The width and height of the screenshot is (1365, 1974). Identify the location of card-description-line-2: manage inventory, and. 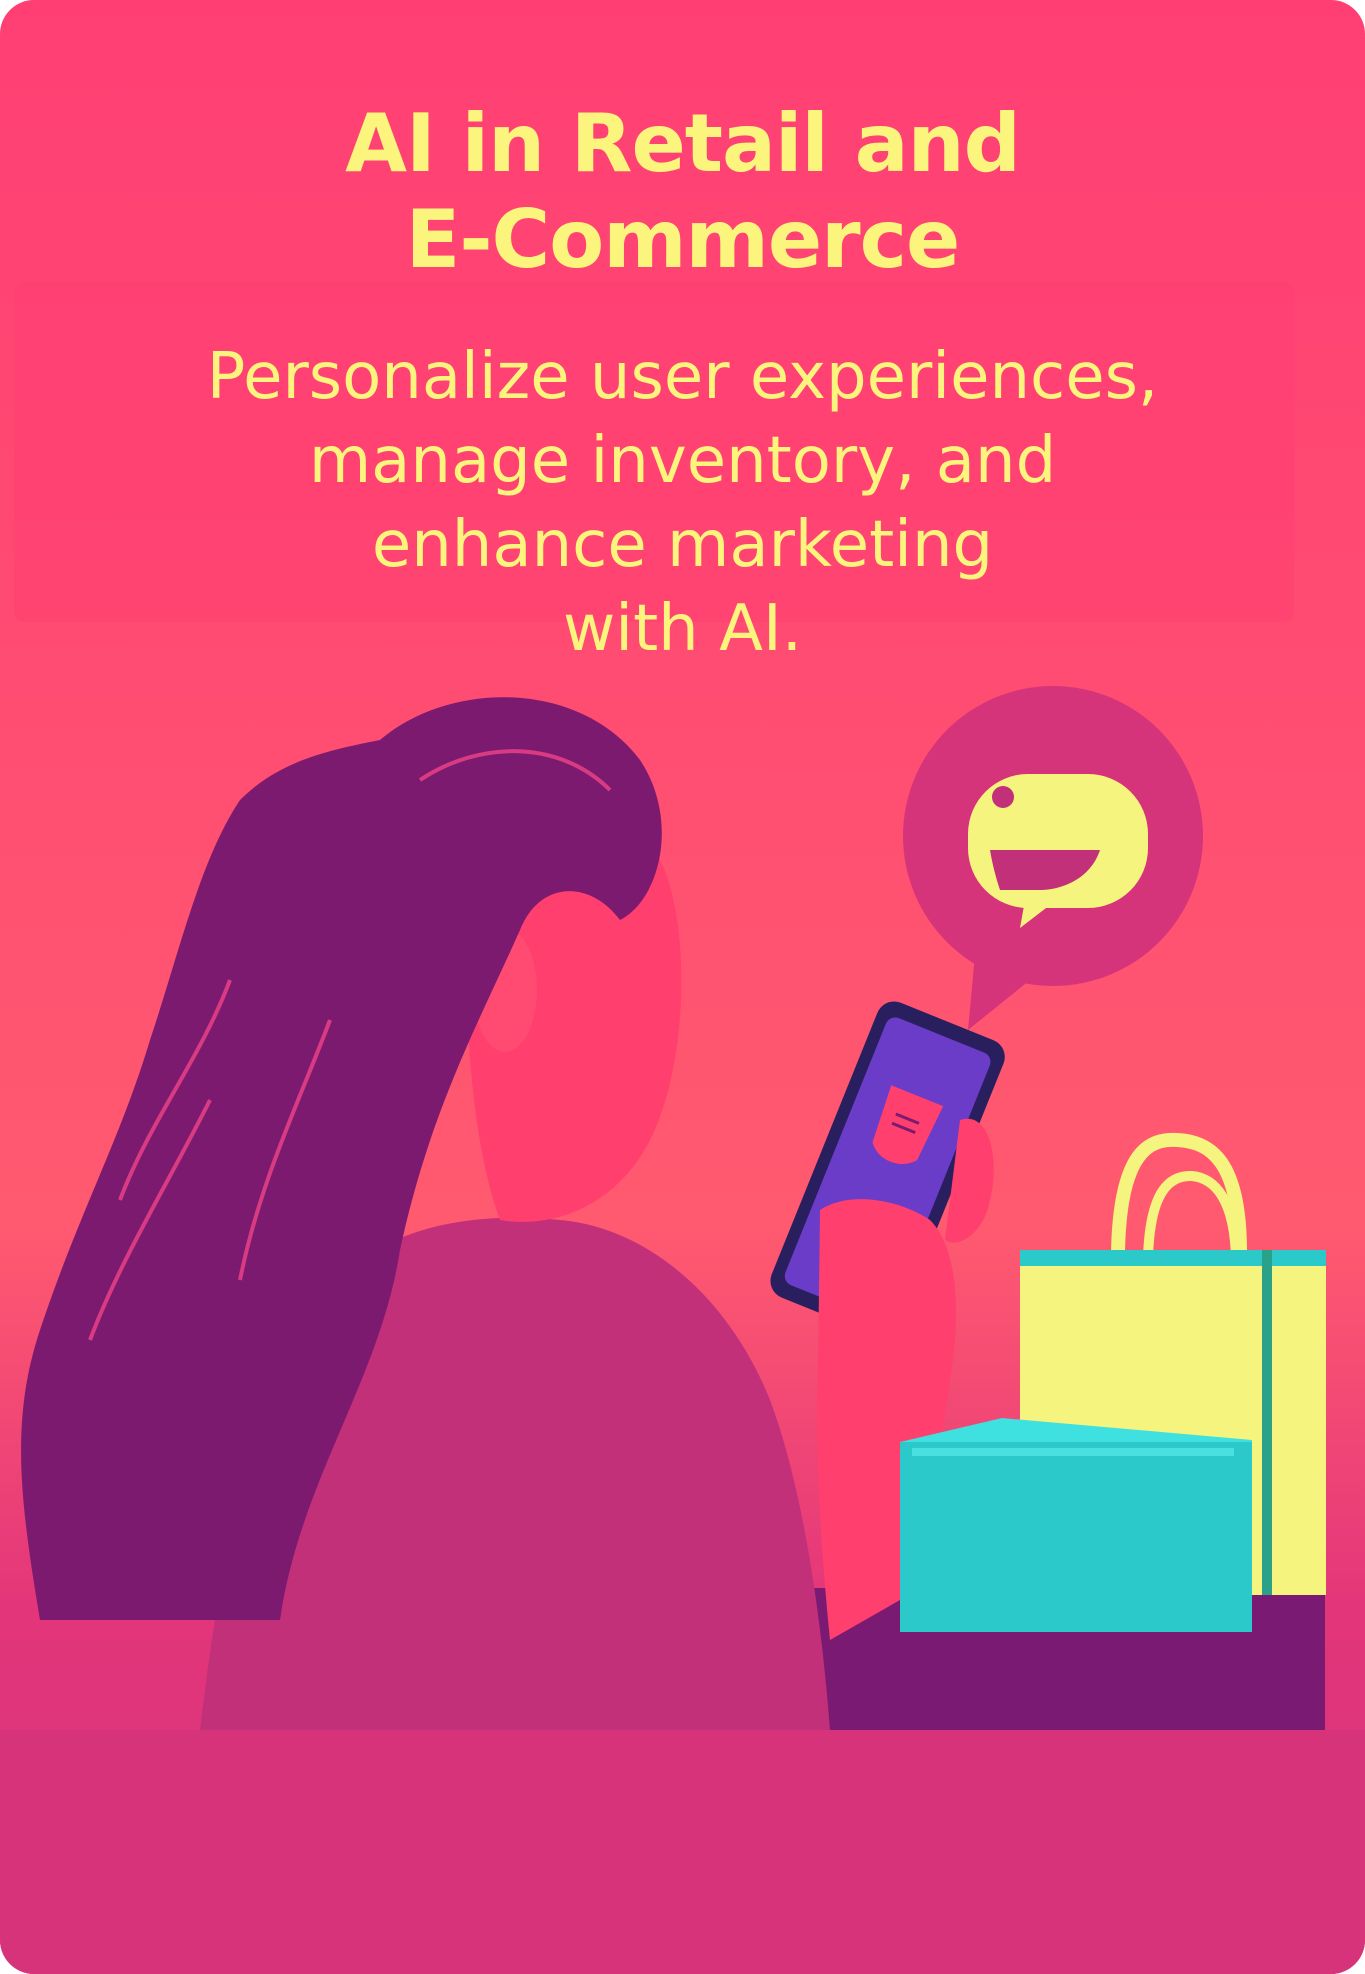
(682, 461).